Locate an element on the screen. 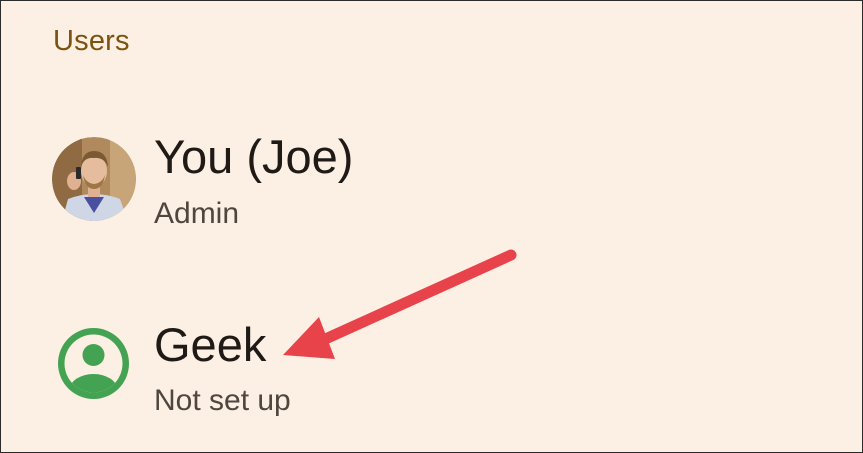 This screenshot has height=453, width=863. users-section-header: Users is located at coordinates (91, 41).